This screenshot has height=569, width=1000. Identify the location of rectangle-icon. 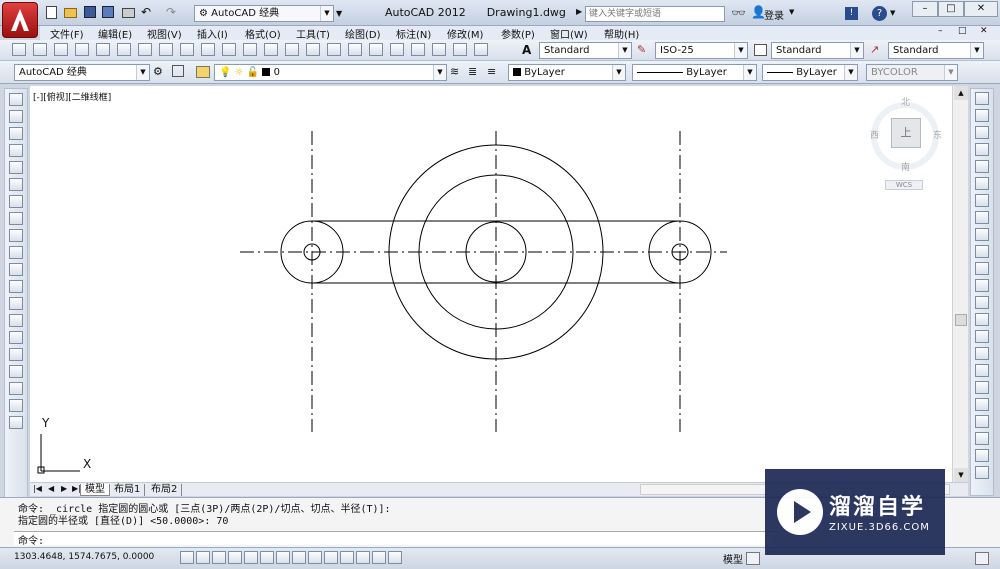
(16, 167).